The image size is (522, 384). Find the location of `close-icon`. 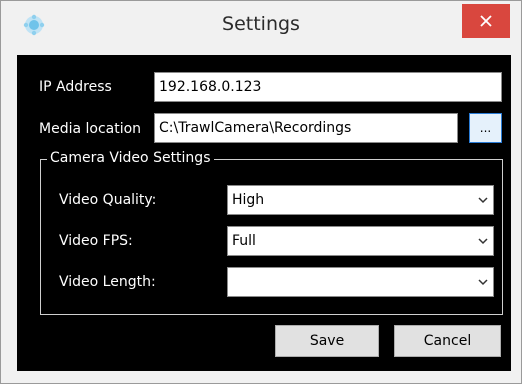

close-icon is located at coordinates (486, 21).